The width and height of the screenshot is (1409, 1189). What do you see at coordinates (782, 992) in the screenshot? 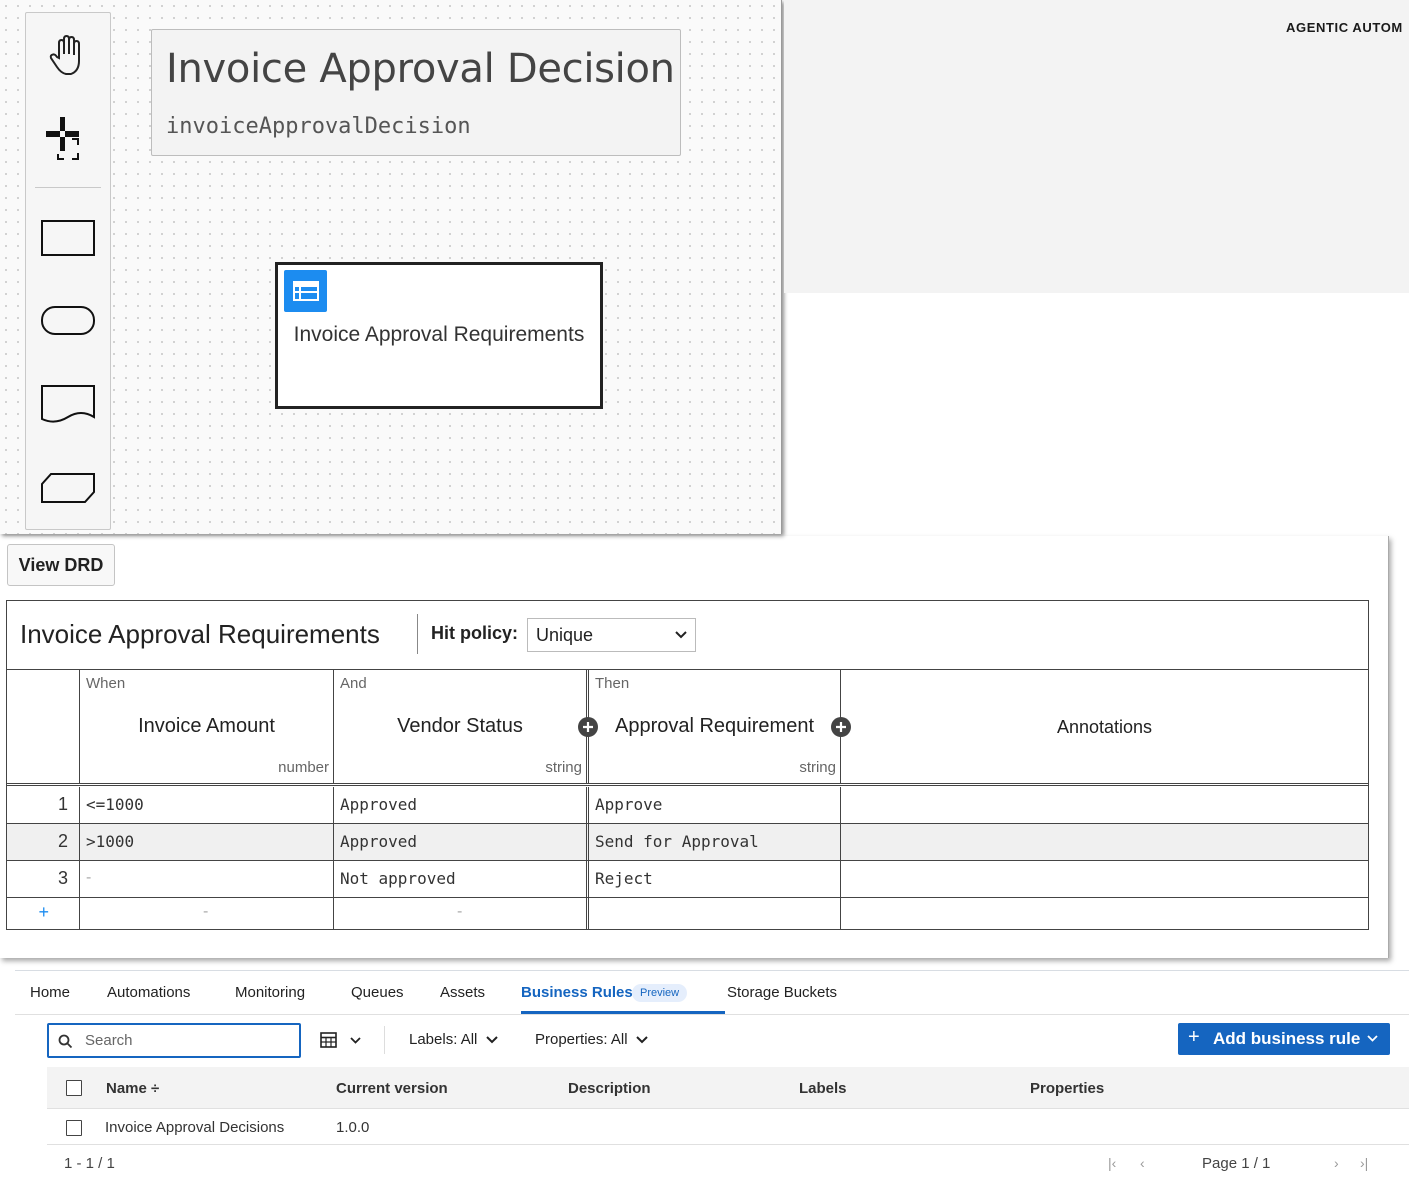
I see `tab-storage-buckets: Storage Buckets` at bounding box center [782, 992].